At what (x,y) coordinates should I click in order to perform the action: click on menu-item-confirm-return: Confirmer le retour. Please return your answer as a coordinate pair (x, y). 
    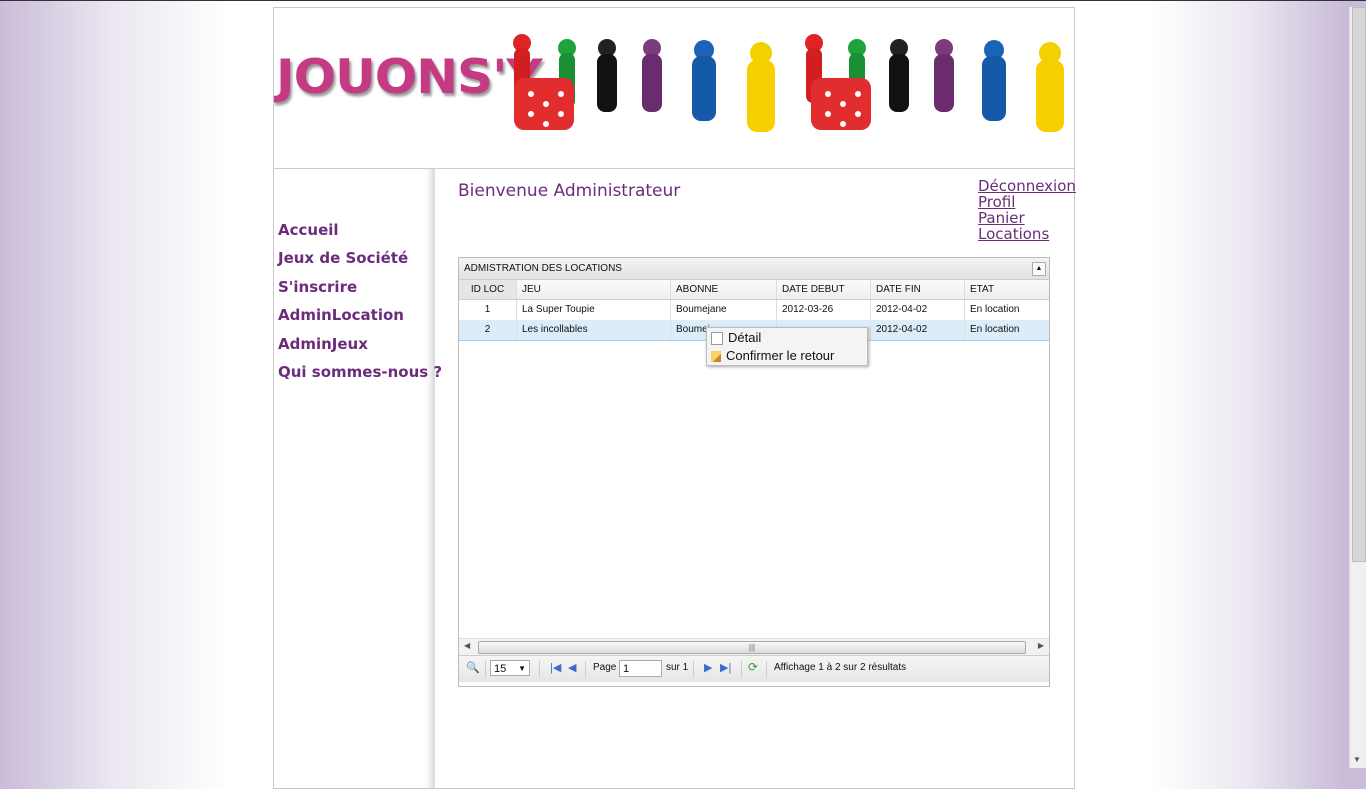
    Looking at the image, I should click on (772, 356).